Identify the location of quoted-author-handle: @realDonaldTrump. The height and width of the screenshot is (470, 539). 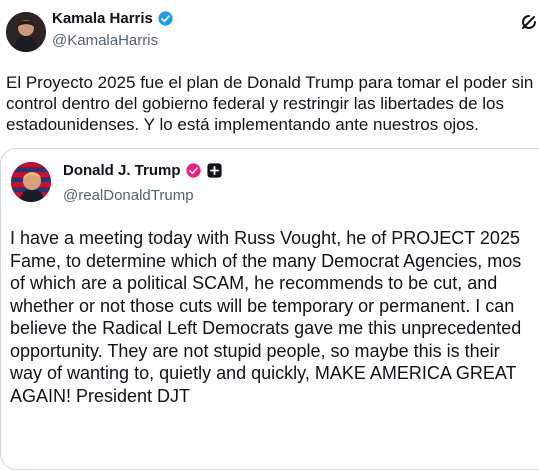
(128, 195).